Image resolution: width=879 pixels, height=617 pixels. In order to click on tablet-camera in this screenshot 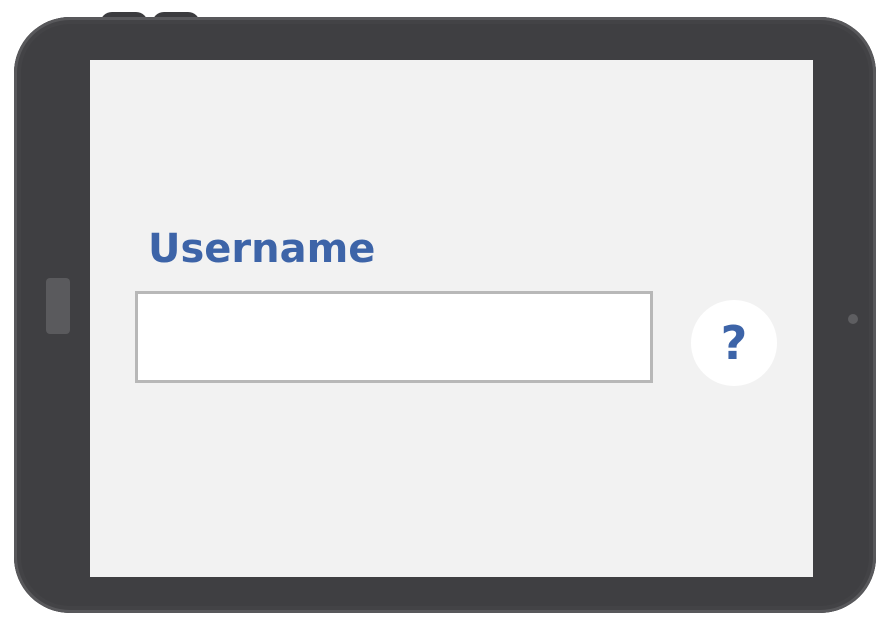, I will do `click(853, 319)`.